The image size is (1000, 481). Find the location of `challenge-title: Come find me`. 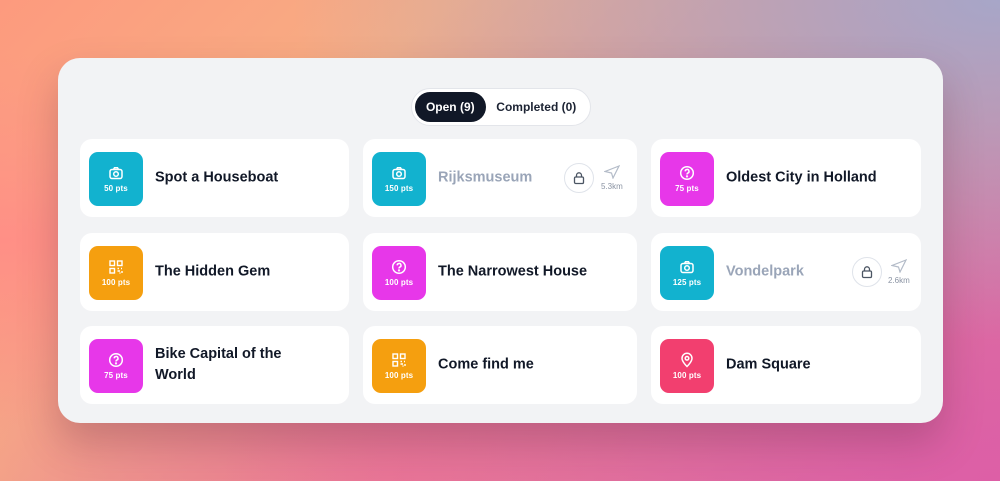

challenge-title: Come find me is located at coordinates (486, 364).